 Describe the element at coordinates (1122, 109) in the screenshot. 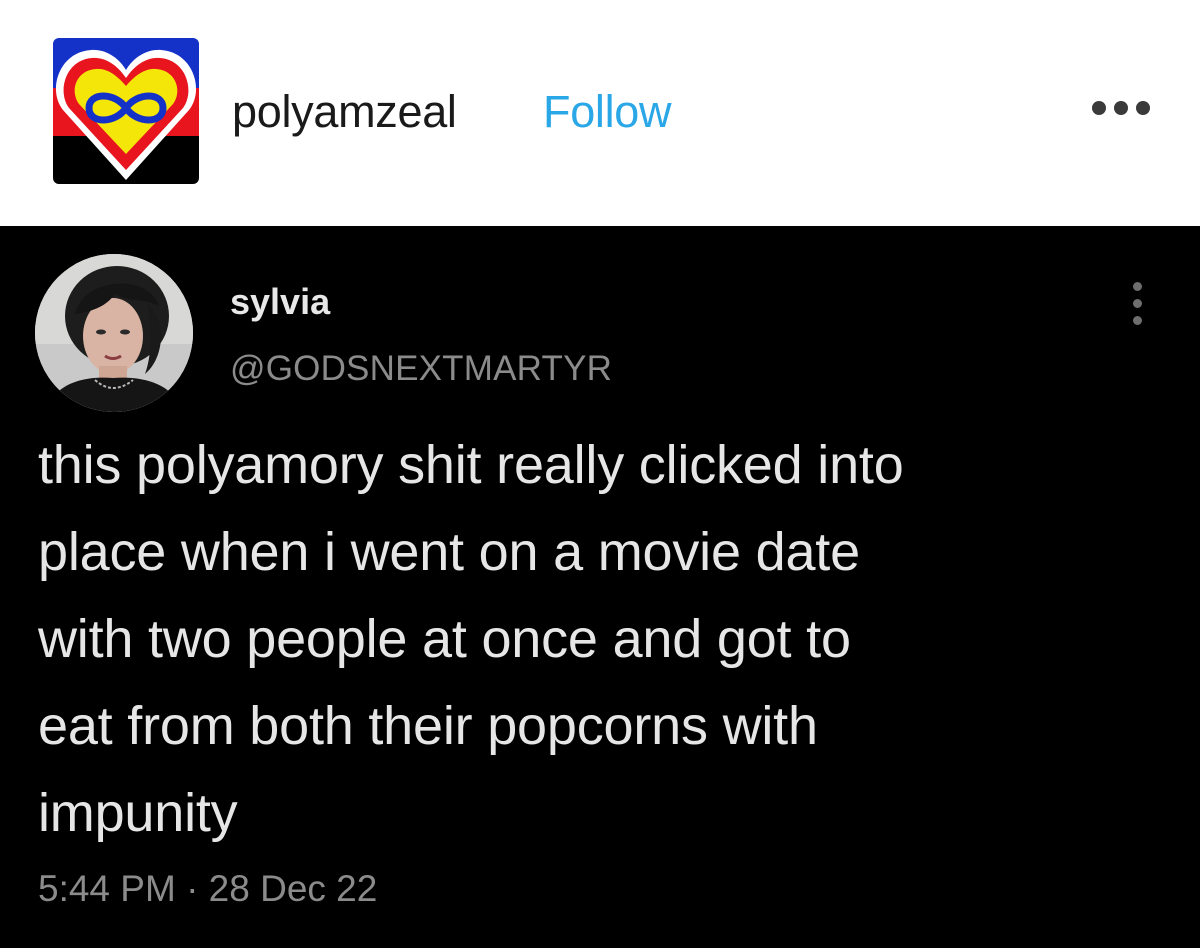

I see `more-horizontal-icon` at that location.